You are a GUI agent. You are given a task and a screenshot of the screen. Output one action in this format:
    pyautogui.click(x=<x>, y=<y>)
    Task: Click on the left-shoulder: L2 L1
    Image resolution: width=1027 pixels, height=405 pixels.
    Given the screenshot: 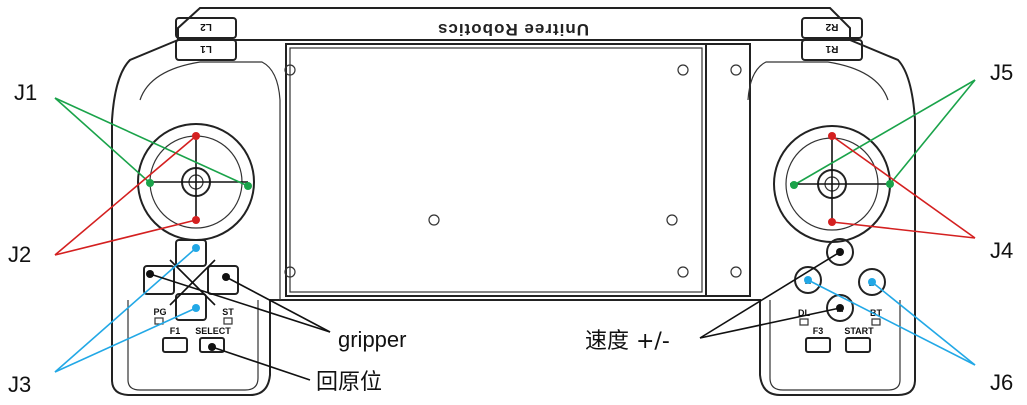 What is the action you would take?
    pyautogui.click(x=206, y=39)
    